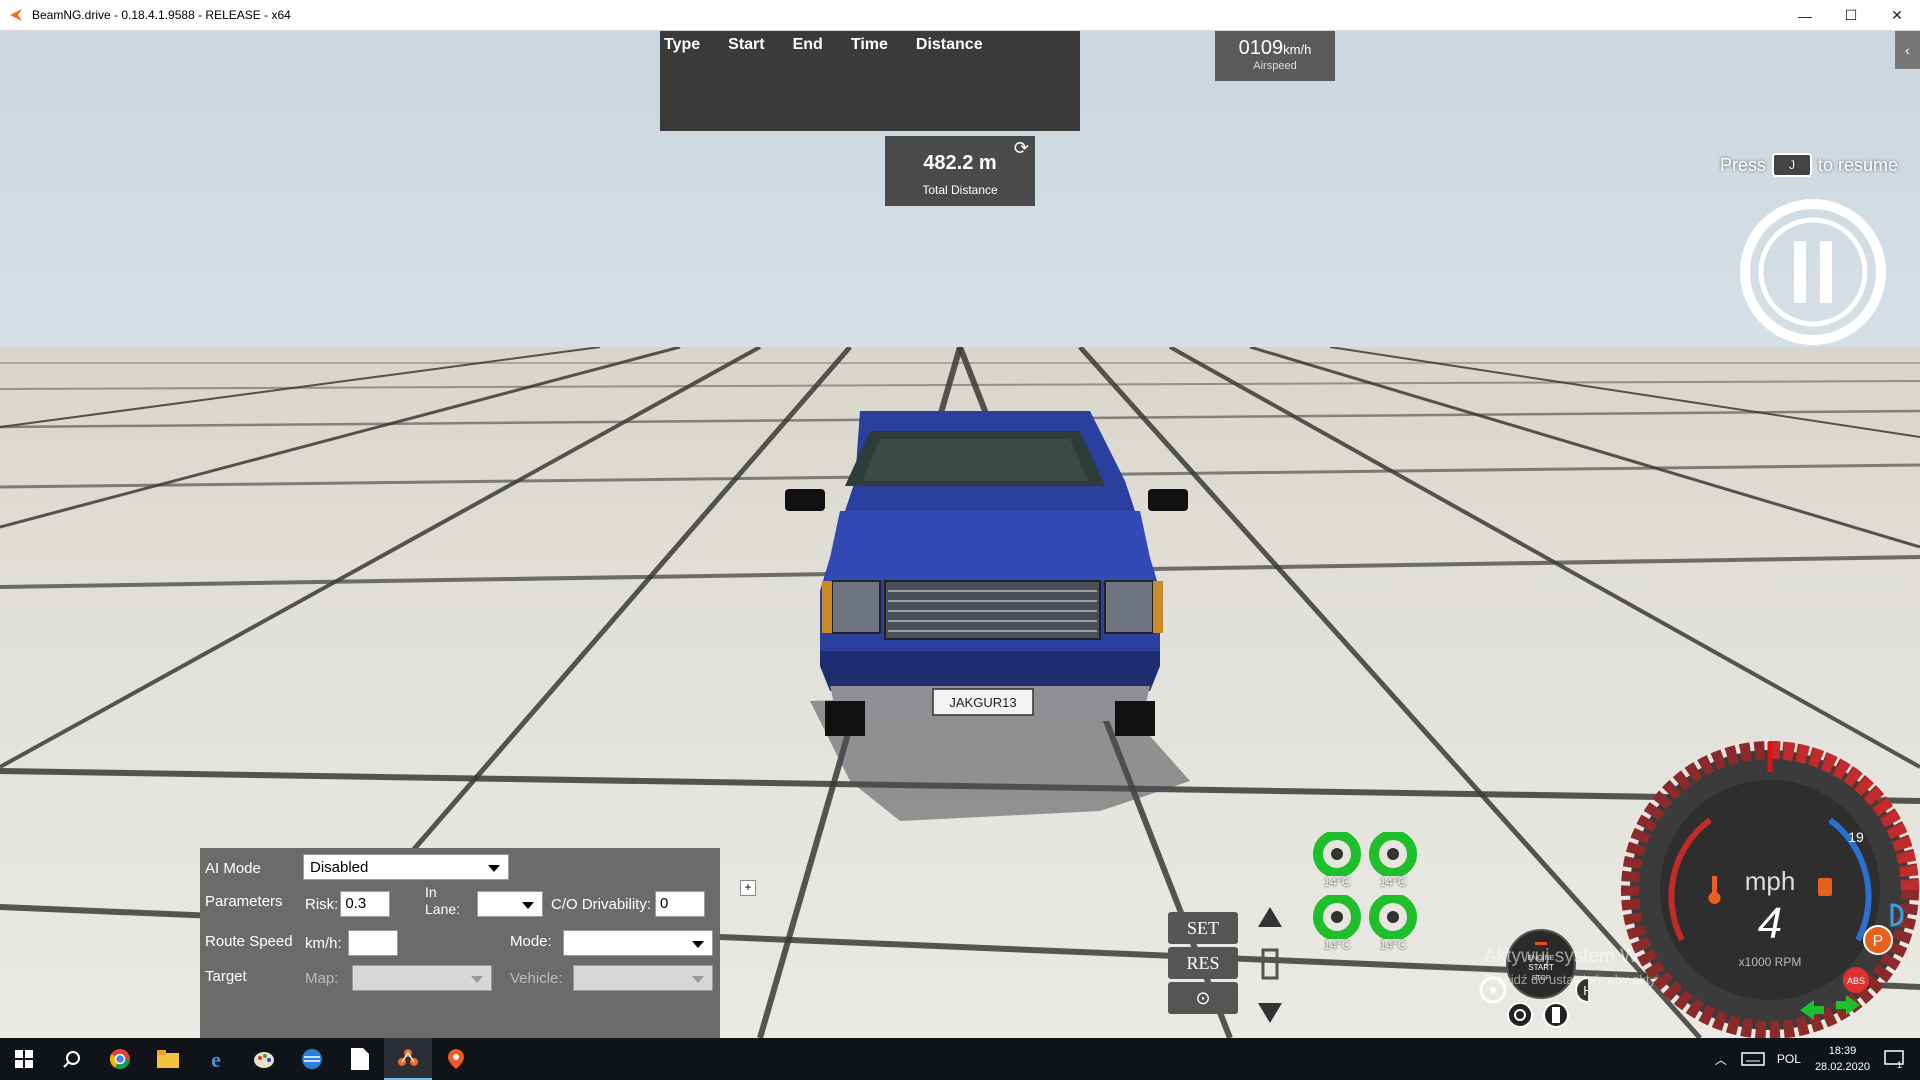 The image size is (1920, 1080). What do you see at coordinates (1493, 990) in the screenshot?
I see `steering-wheel-icon` at bounding box center [1493, 990].